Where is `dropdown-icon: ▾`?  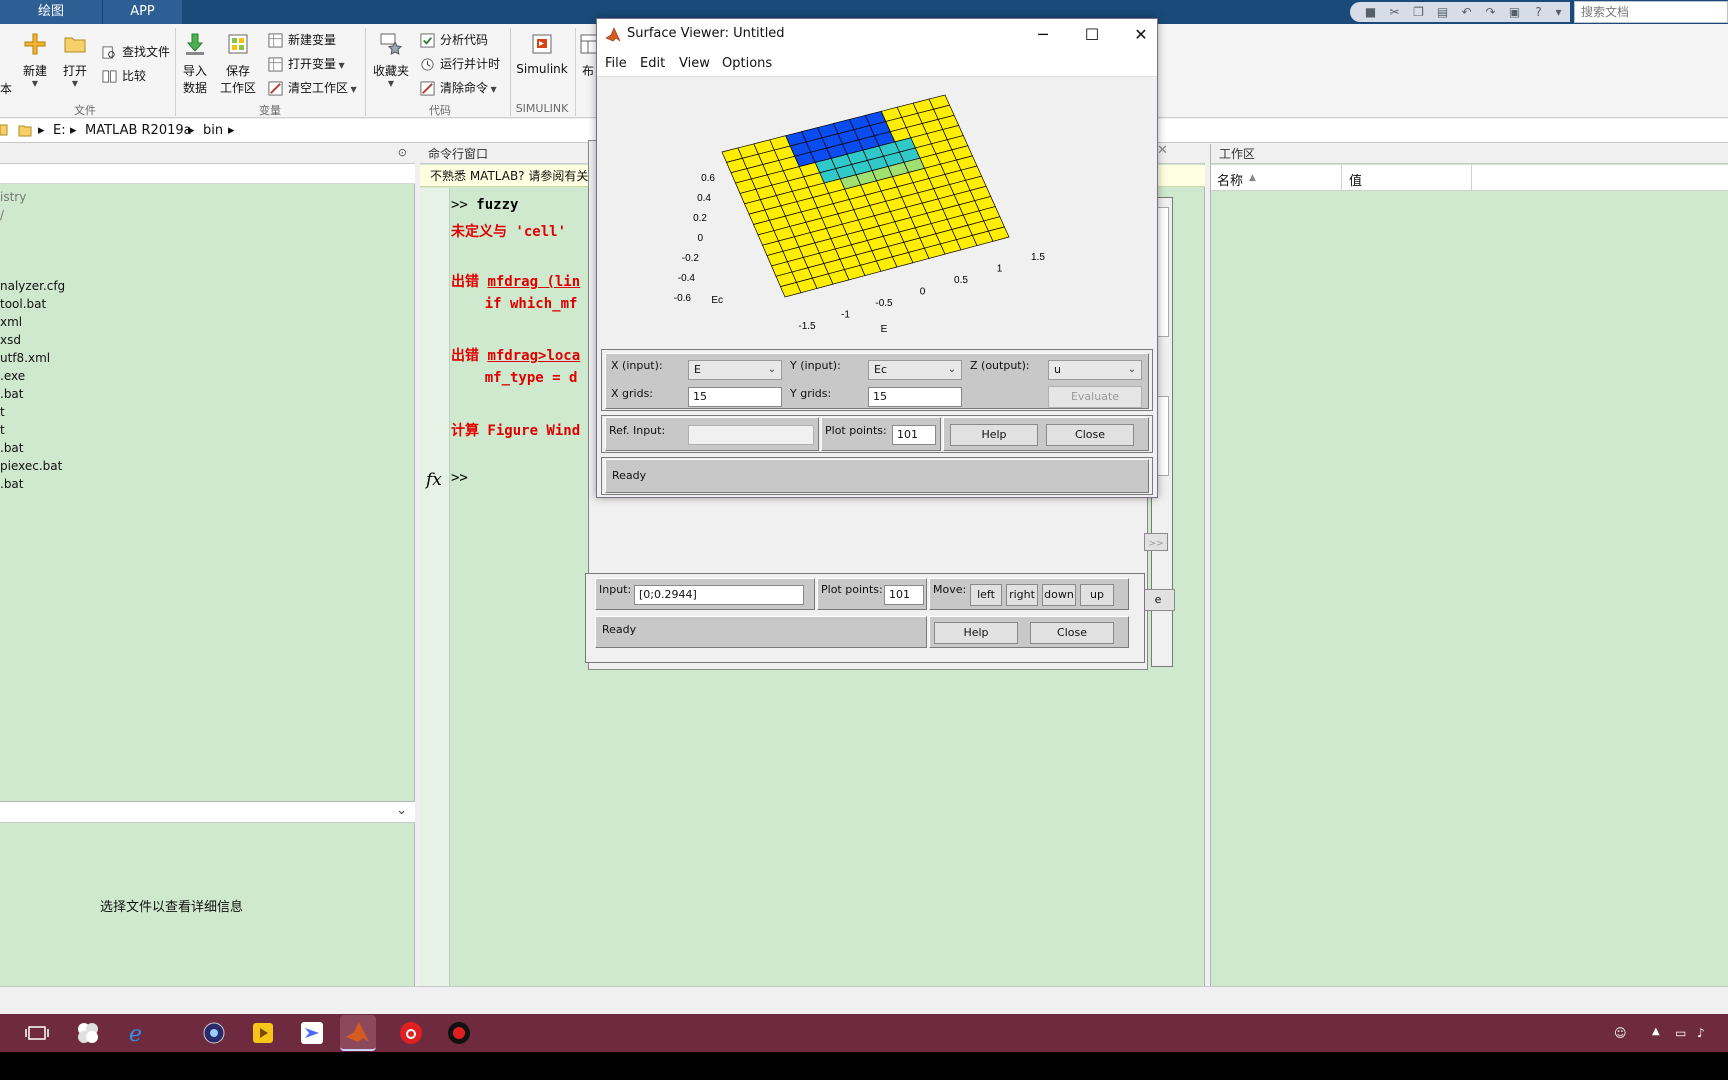 dropdown-icon: ▾ is located at coordinates (1558, 12).